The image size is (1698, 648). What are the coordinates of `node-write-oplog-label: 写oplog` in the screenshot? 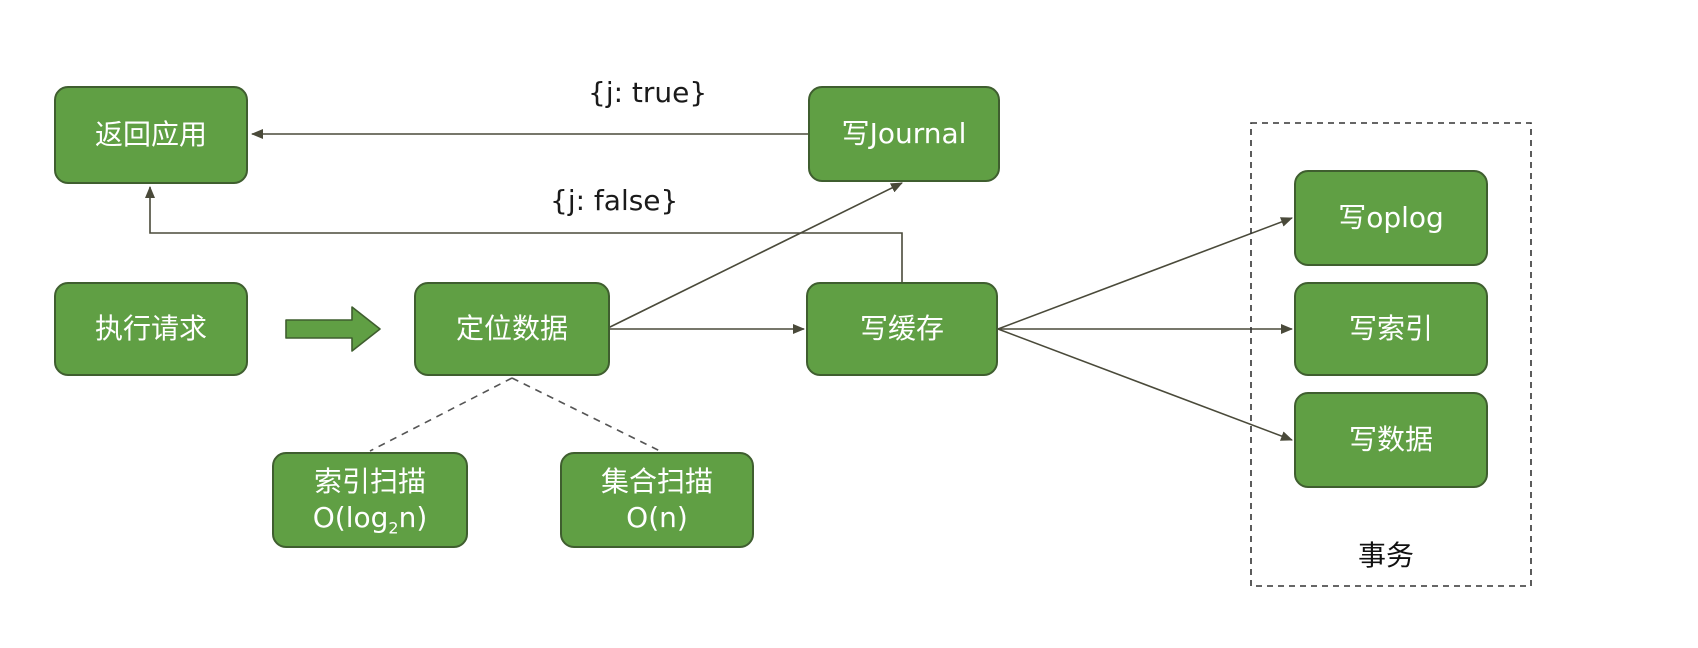 It's located at (1391, 217).